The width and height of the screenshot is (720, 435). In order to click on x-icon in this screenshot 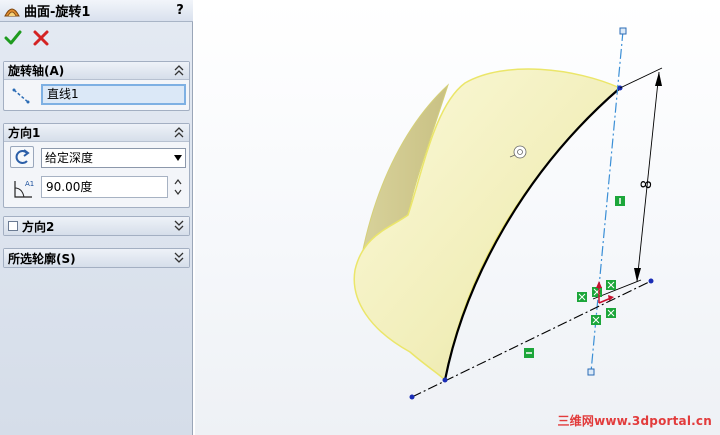, I will do `click(41, 38)`.